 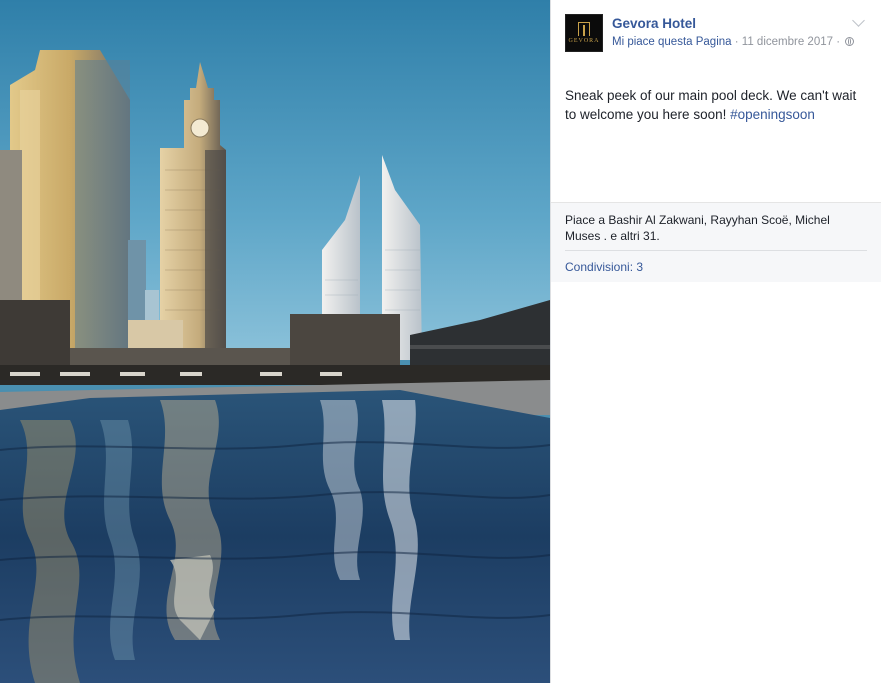 I want to click on like-page-link: Mi piace questa Pagina, so click(x=672, y=42).